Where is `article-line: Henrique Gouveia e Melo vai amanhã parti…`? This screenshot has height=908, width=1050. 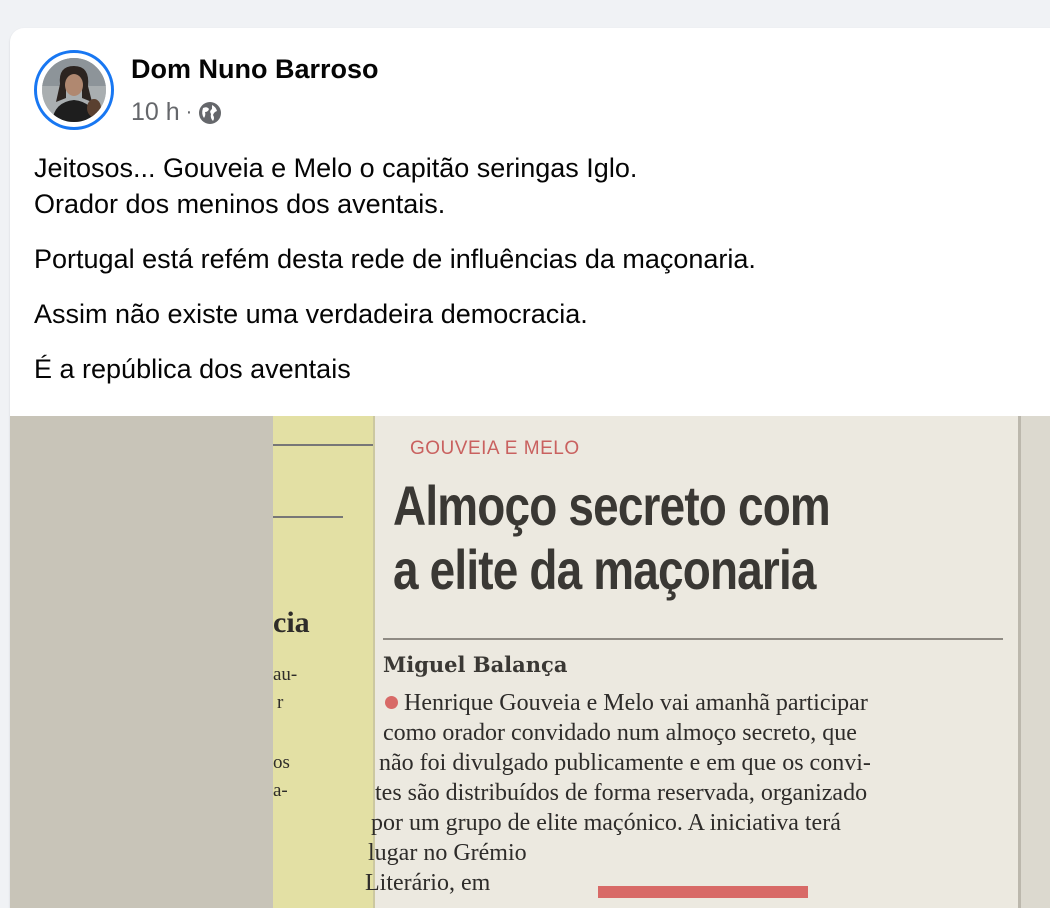
article-line: Henrique Gouveia e Melo vai amanhã parti… is located at coordinates (688, 703).